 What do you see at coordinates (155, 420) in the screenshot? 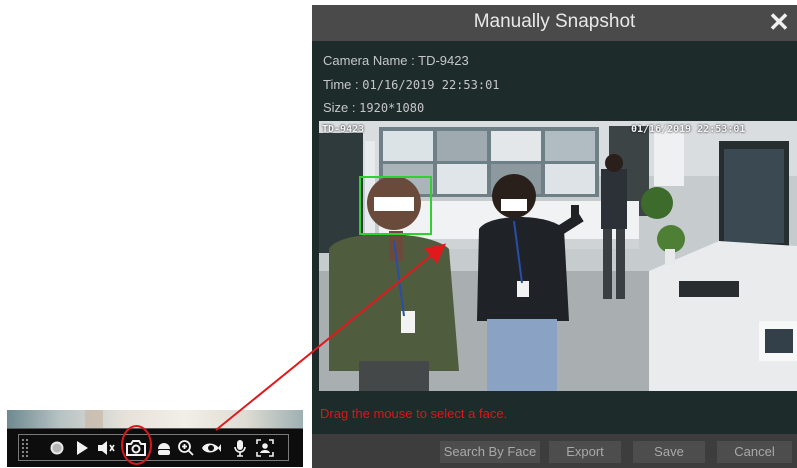
I see `video-strip-background` at bounding box center [155, 420].